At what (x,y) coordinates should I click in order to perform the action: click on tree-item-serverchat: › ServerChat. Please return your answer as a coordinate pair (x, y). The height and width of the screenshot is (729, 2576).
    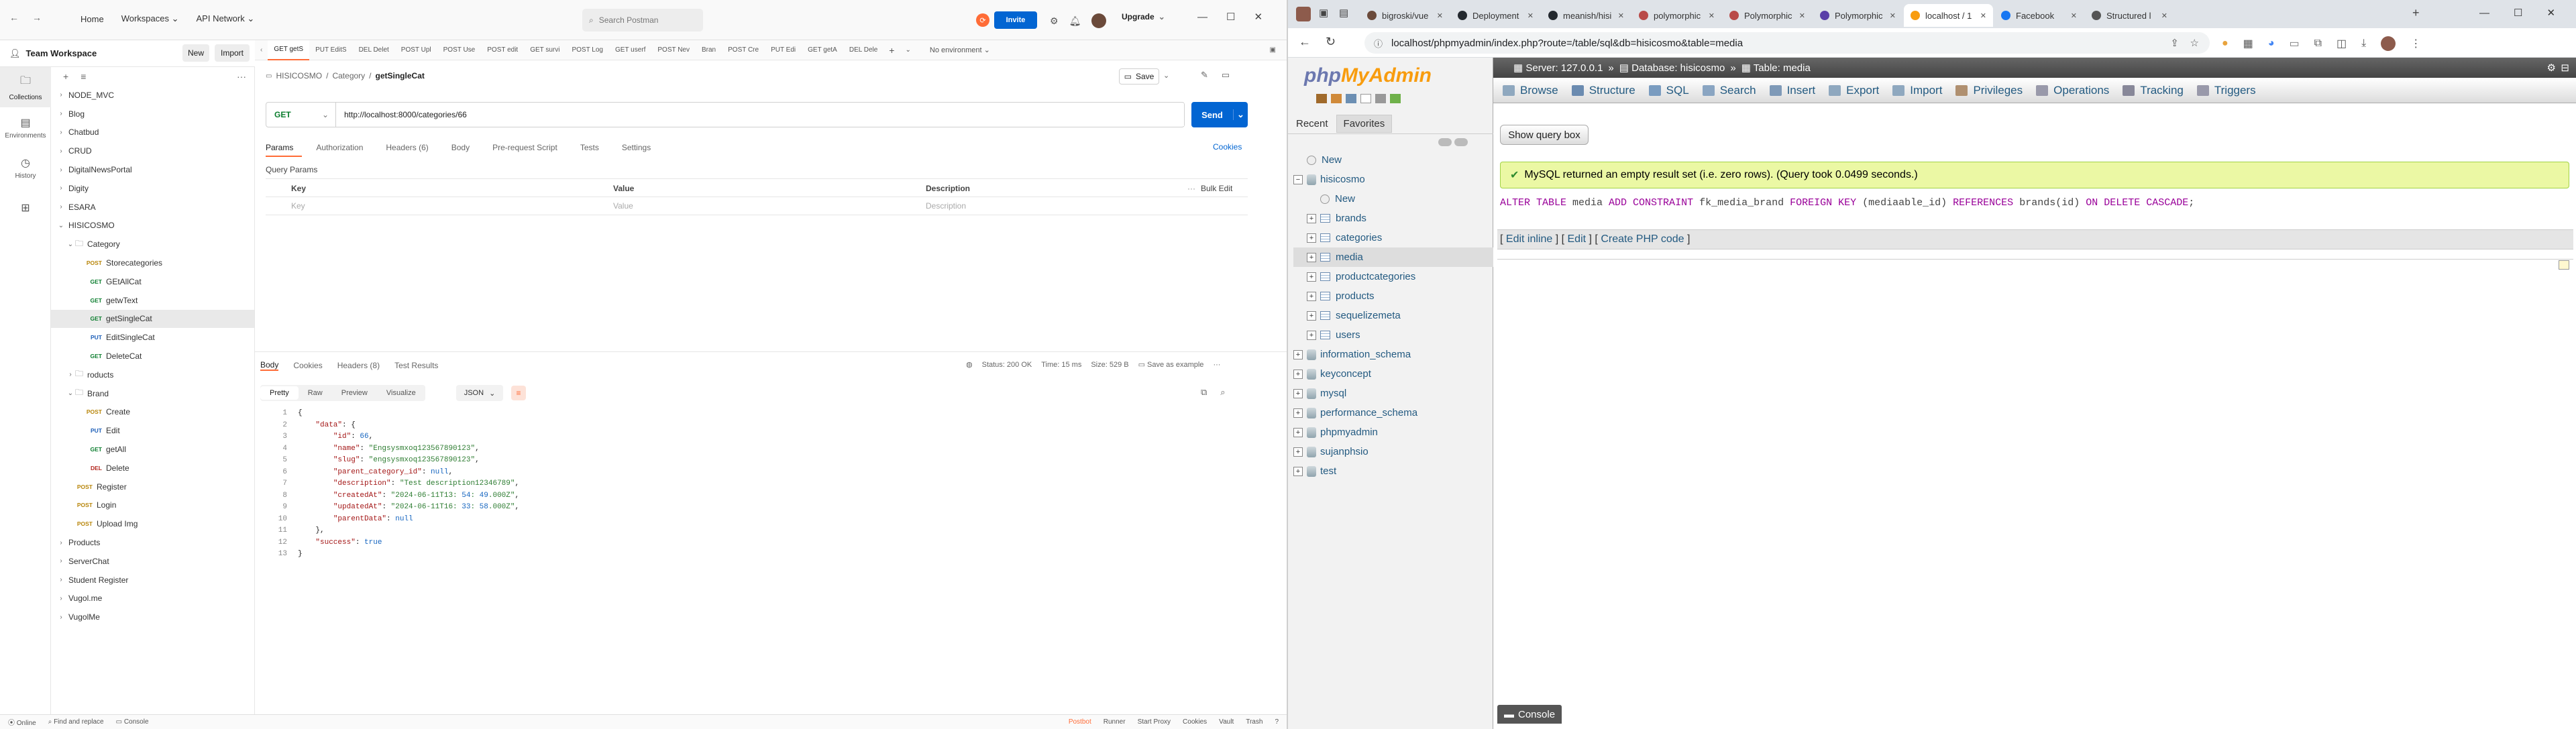
    Looking at the image, I should click on (152, 562).